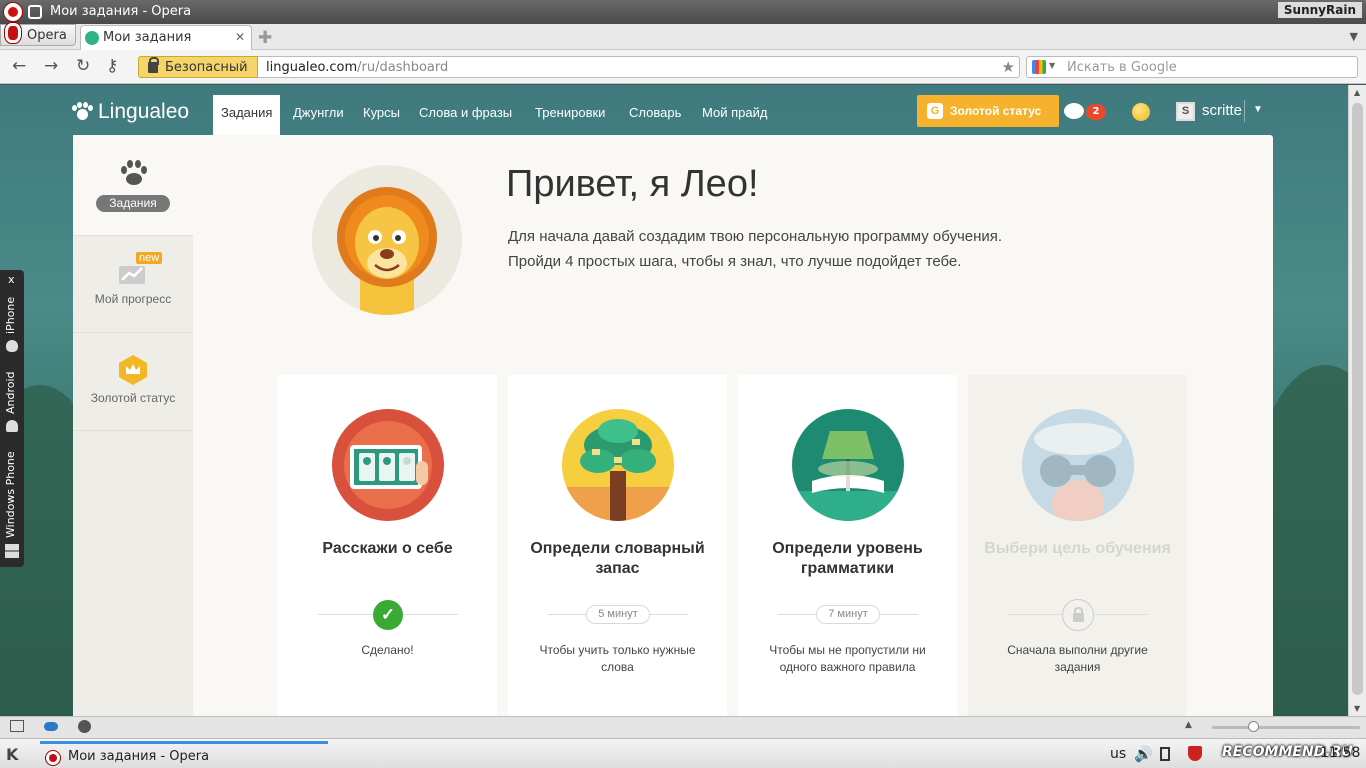 The height and width of the screenshot is (768, 1366). What do you see at coordinates (247, 115) in the screenshot?
I see `nav-tasks: Задания` at bounding box center [247, 115].